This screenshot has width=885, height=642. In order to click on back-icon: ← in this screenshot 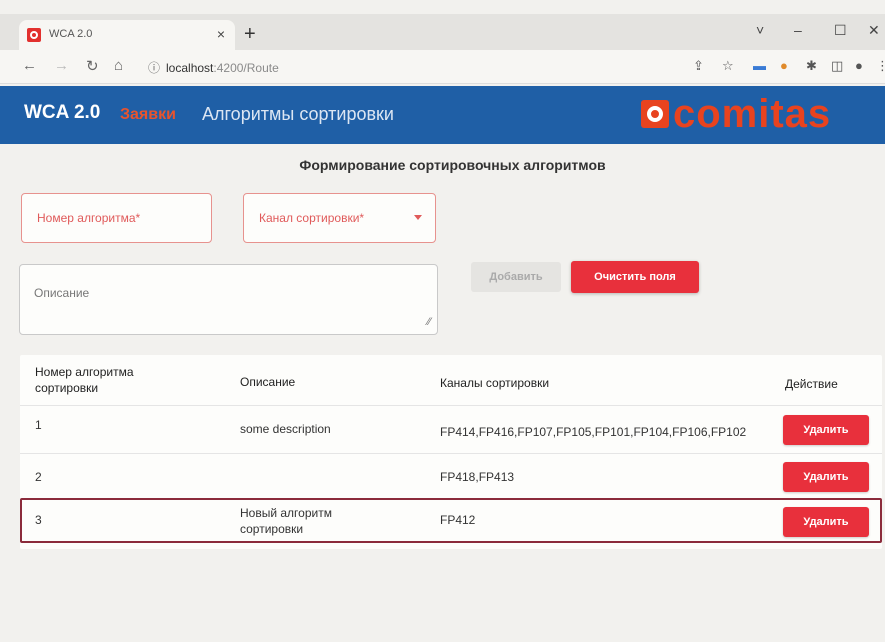, I will do `click(29, 65)`.